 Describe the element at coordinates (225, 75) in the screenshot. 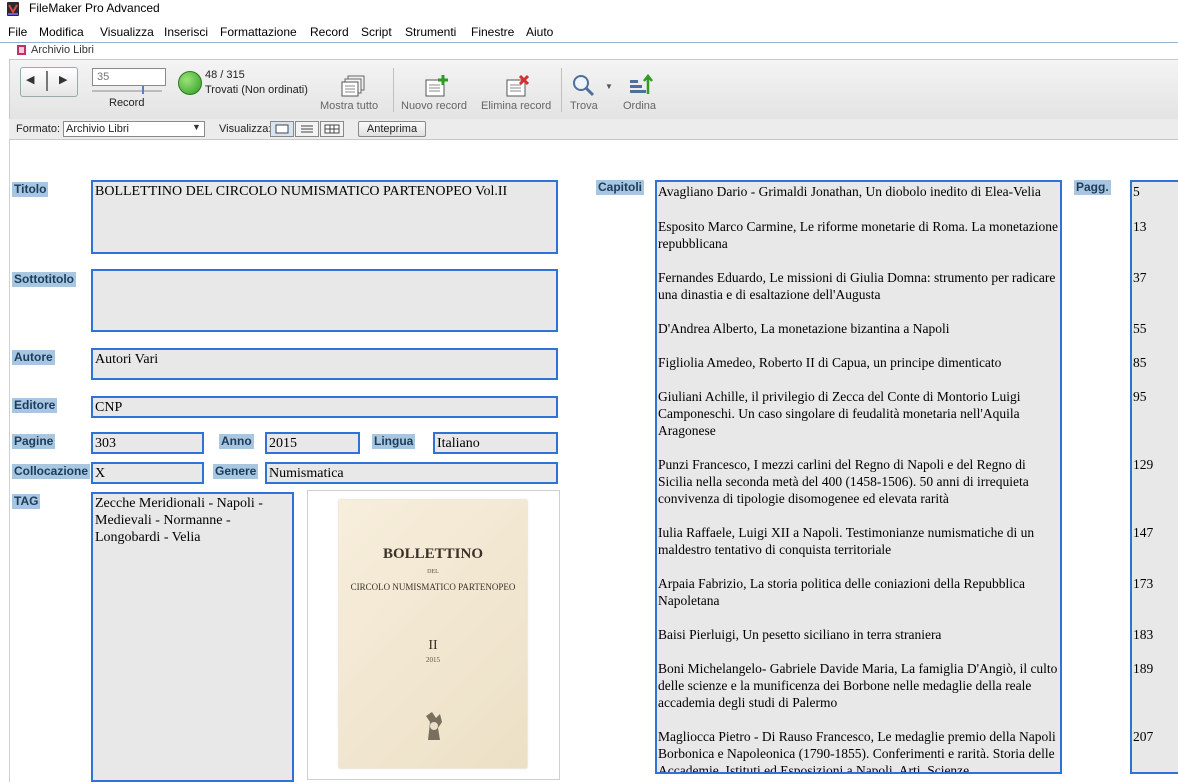

I see `found-count: 48 / 315` at that location.